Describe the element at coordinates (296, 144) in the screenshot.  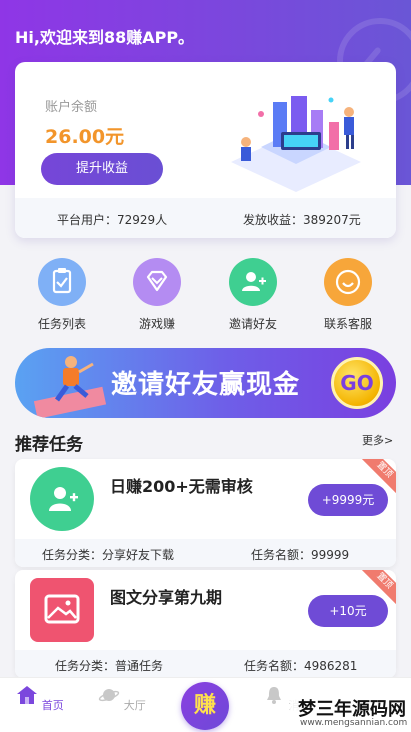
I see `office-illustration` at that location.